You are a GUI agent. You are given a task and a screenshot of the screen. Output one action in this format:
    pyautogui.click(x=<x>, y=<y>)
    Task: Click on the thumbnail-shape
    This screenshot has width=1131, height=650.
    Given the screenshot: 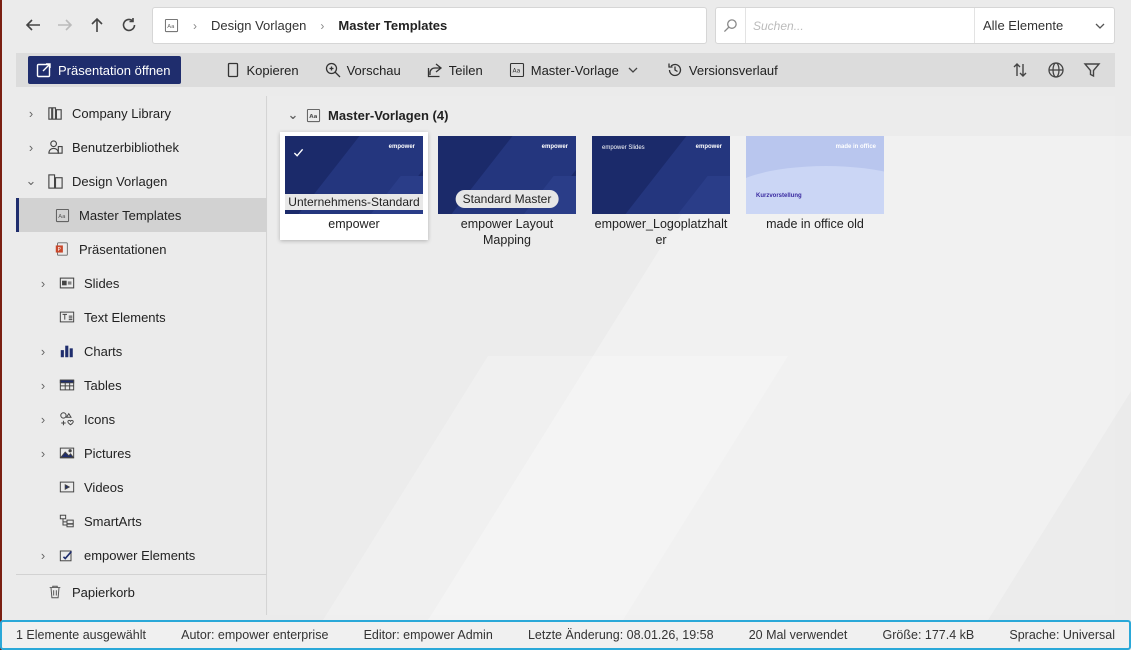 What is the action you would take?
    pyautogui.click(x=815, y=190)
    